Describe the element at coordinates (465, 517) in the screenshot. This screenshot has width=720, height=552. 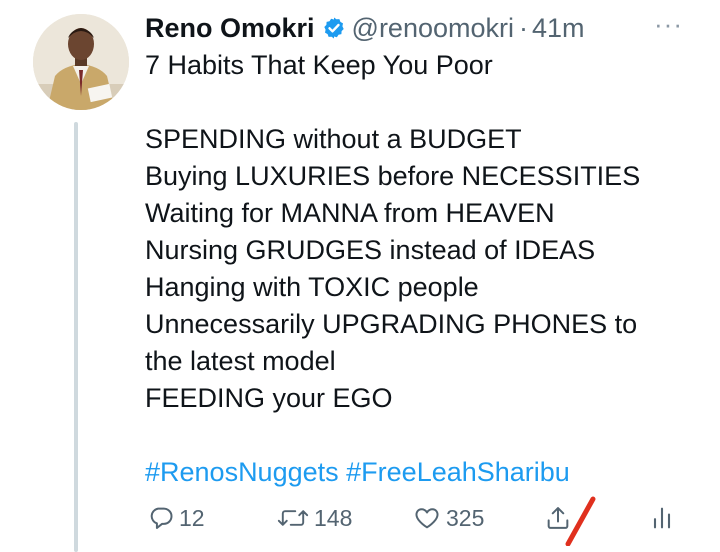
I see `like-count: 325` at that location.